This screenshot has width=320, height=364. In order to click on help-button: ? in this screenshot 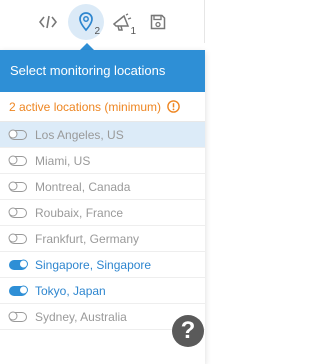, I will do `click(188, 331)`.